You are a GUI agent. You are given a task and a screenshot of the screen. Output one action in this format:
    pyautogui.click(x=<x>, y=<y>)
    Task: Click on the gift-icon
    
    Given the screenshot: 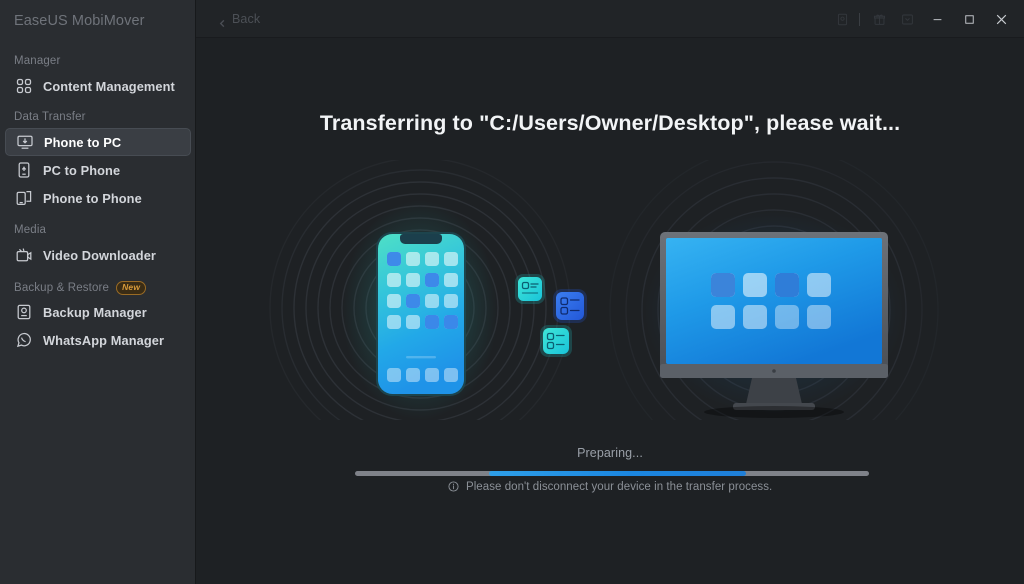 What is the action you would take?
    pyautogui.click(x=879, y=19)
    